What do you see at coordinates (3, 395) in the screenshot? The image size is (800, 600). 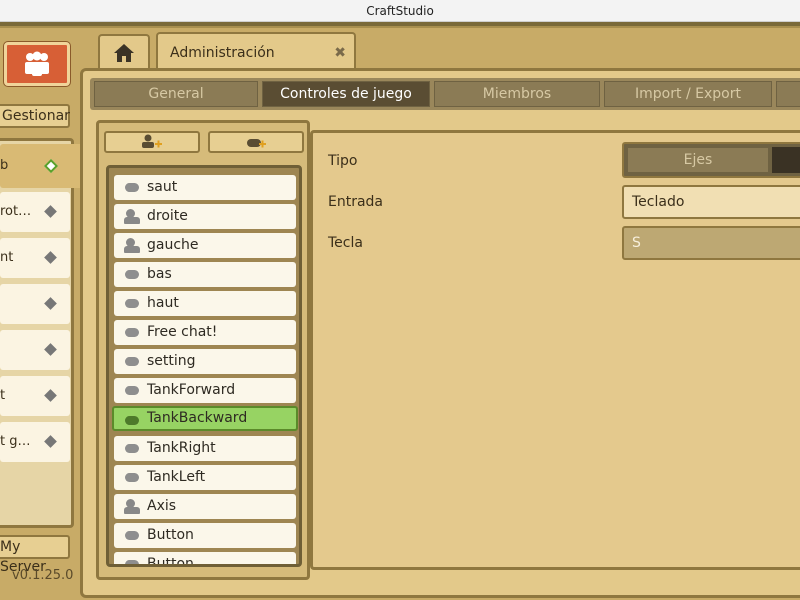 I see `sidebar-project-label: t` at bounding box center [3, 395].